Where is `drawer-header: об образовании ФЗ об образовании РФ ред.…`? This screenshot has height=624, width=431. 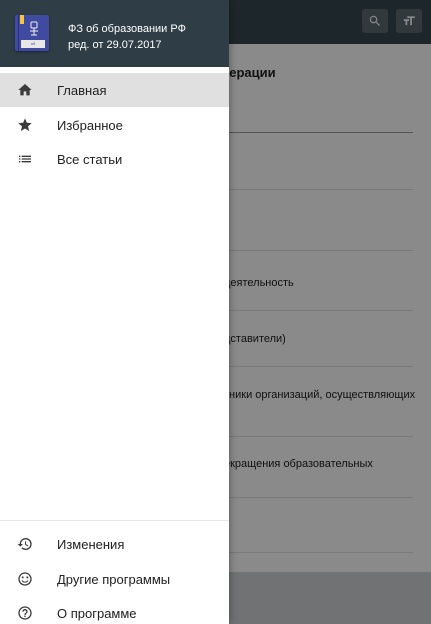 drawer-header: об образовании ФЗ об образовании РФ ред.… is located at coordinates (114, 33).